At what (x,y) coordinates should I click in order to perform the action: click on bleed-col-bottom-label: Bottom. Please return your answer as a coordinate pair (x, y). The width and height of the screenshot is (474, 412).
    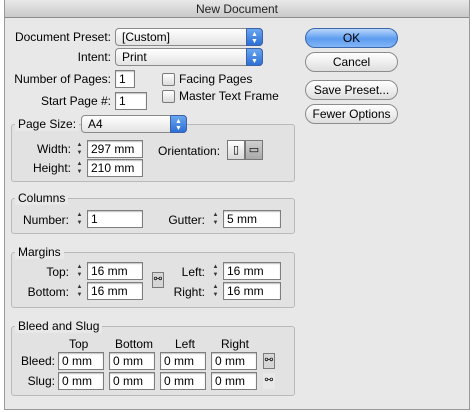
    Looking at the image, I should click on (134, 344).